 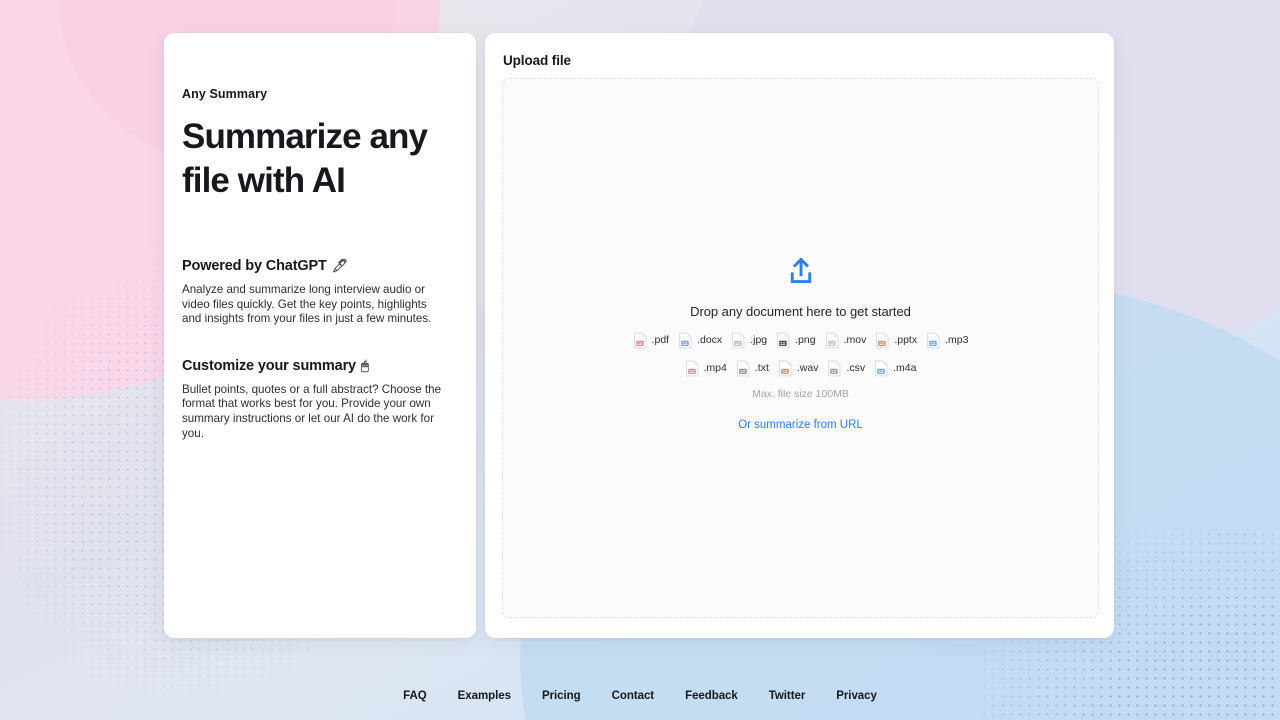 What do you see at coordinates (856, 696) in the screenshot?
I see `footer-link-privacy: Privacy` at bounding box center [856, 696].